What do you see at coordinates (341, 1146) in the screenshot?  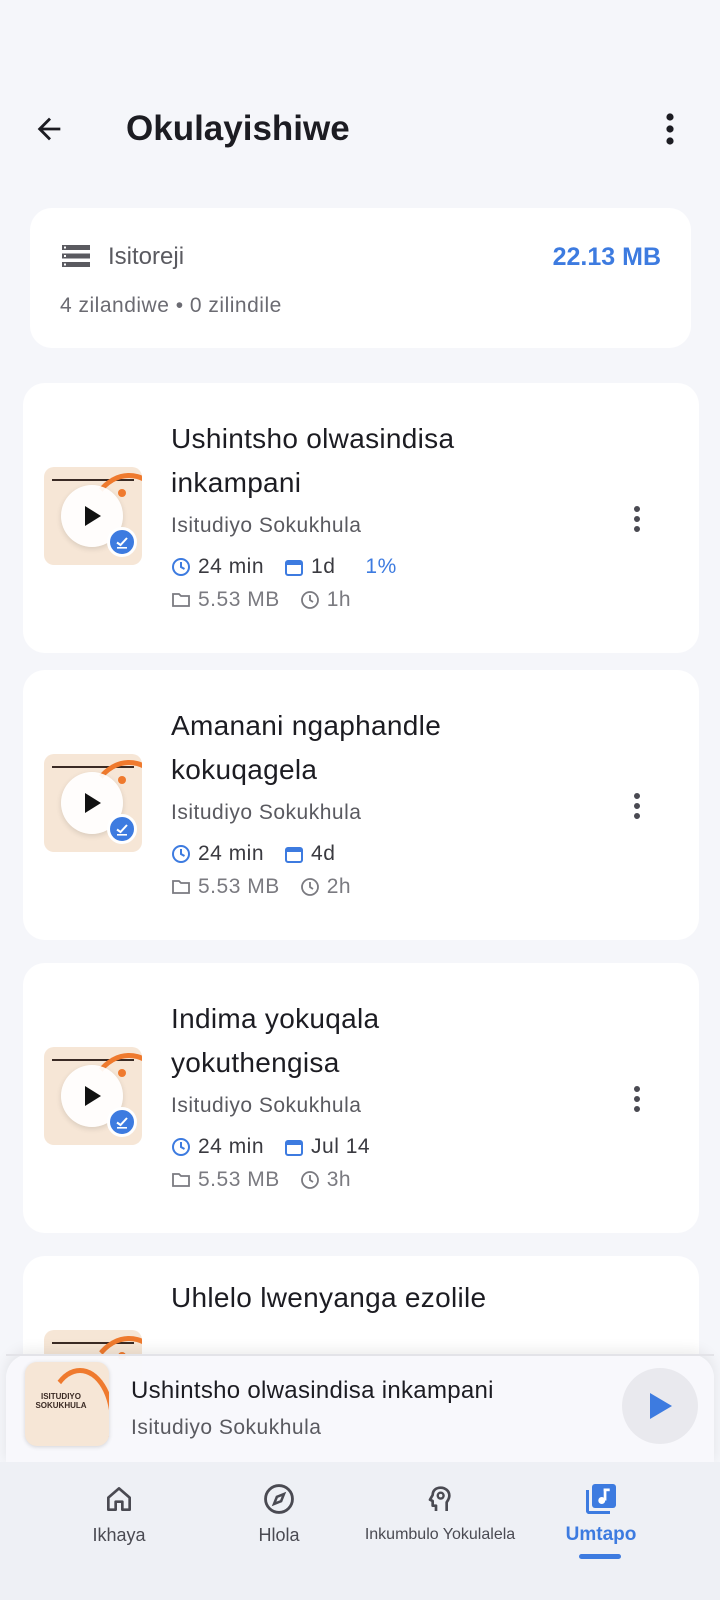 I see `episode-age: Jul 14` at bounding box center [341, 1146].